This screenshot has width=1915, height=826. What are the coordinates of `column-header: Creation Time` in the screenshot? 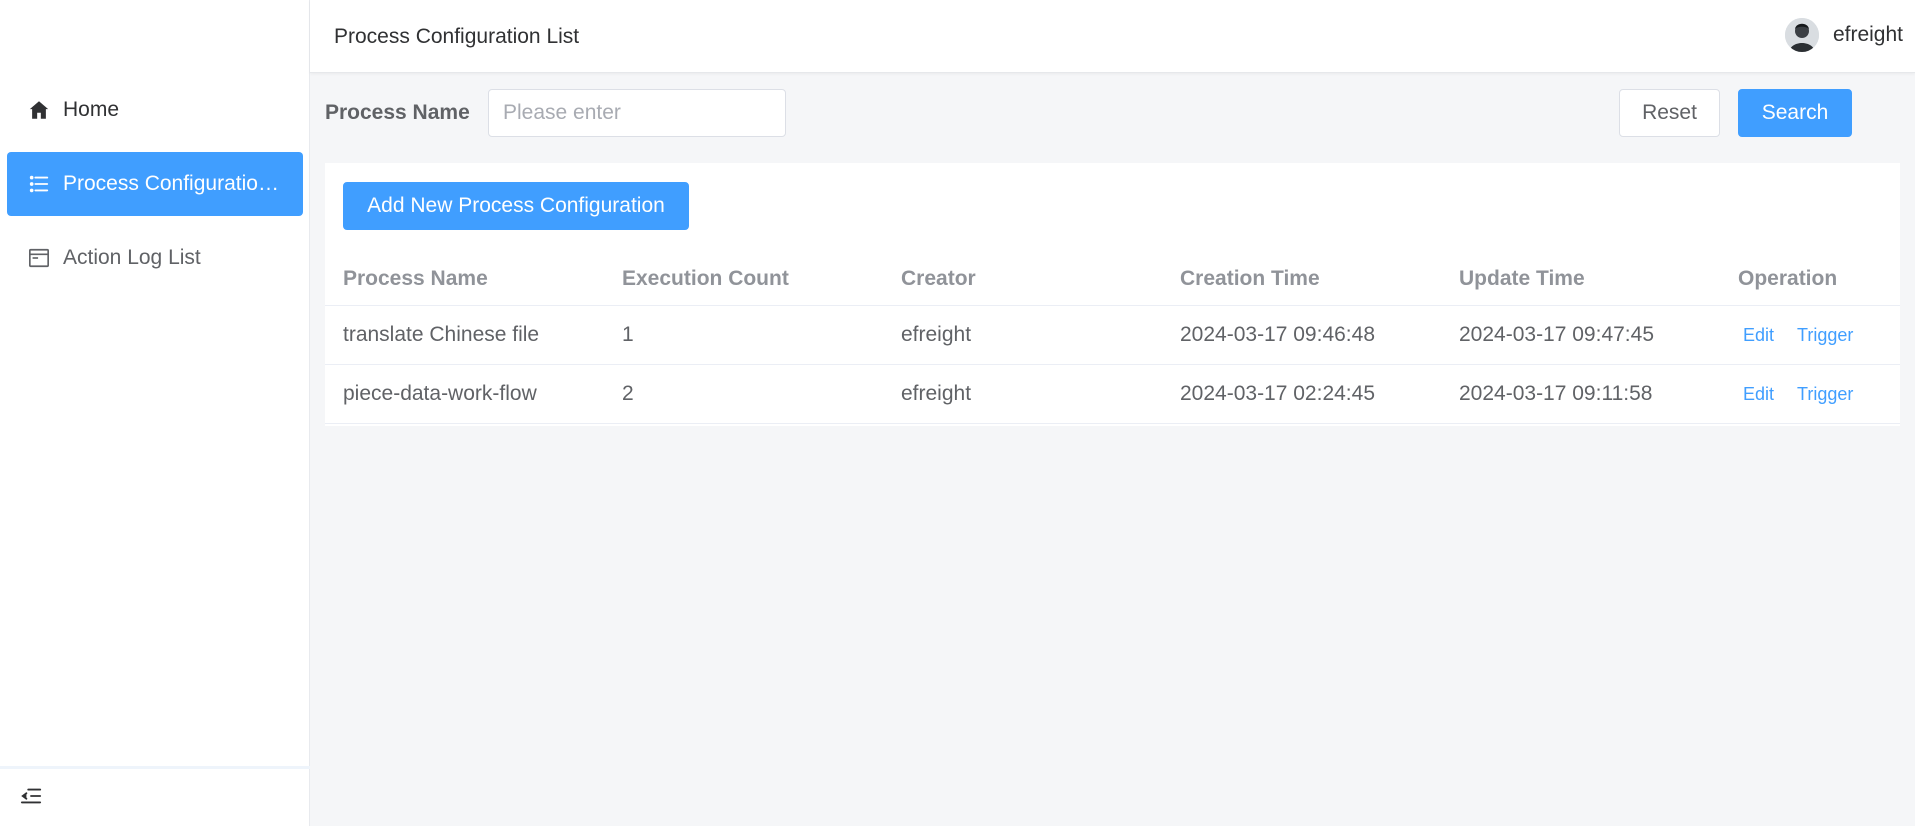 It's located at (1250, 278).